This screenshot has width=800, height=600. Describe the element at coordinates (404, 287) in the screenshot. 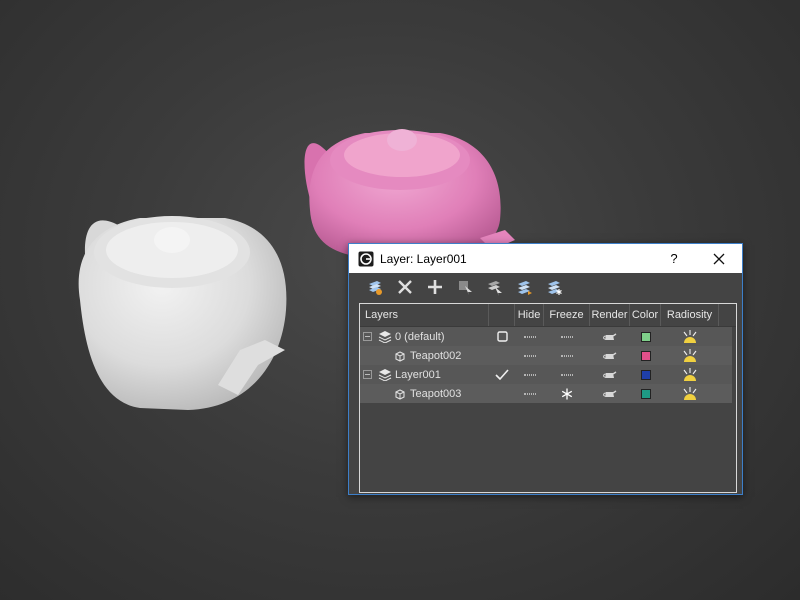

I see `delete-layer-icon` at that location.